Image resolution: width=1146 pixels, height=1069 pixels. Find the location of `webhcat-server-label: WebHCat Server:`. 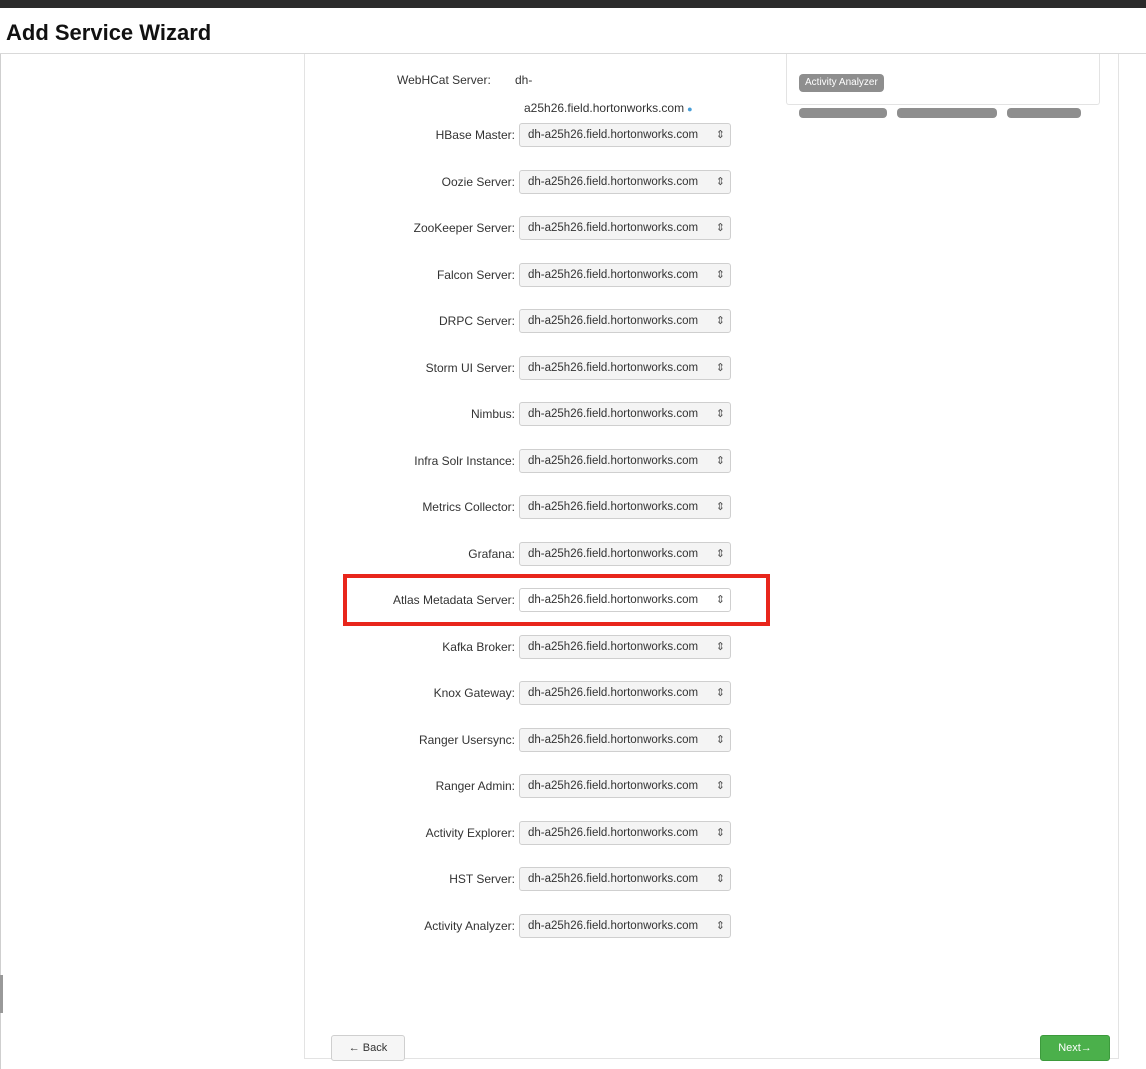

webhcat-server-label: WebHCat Server: is located at coordinates (444, 80).